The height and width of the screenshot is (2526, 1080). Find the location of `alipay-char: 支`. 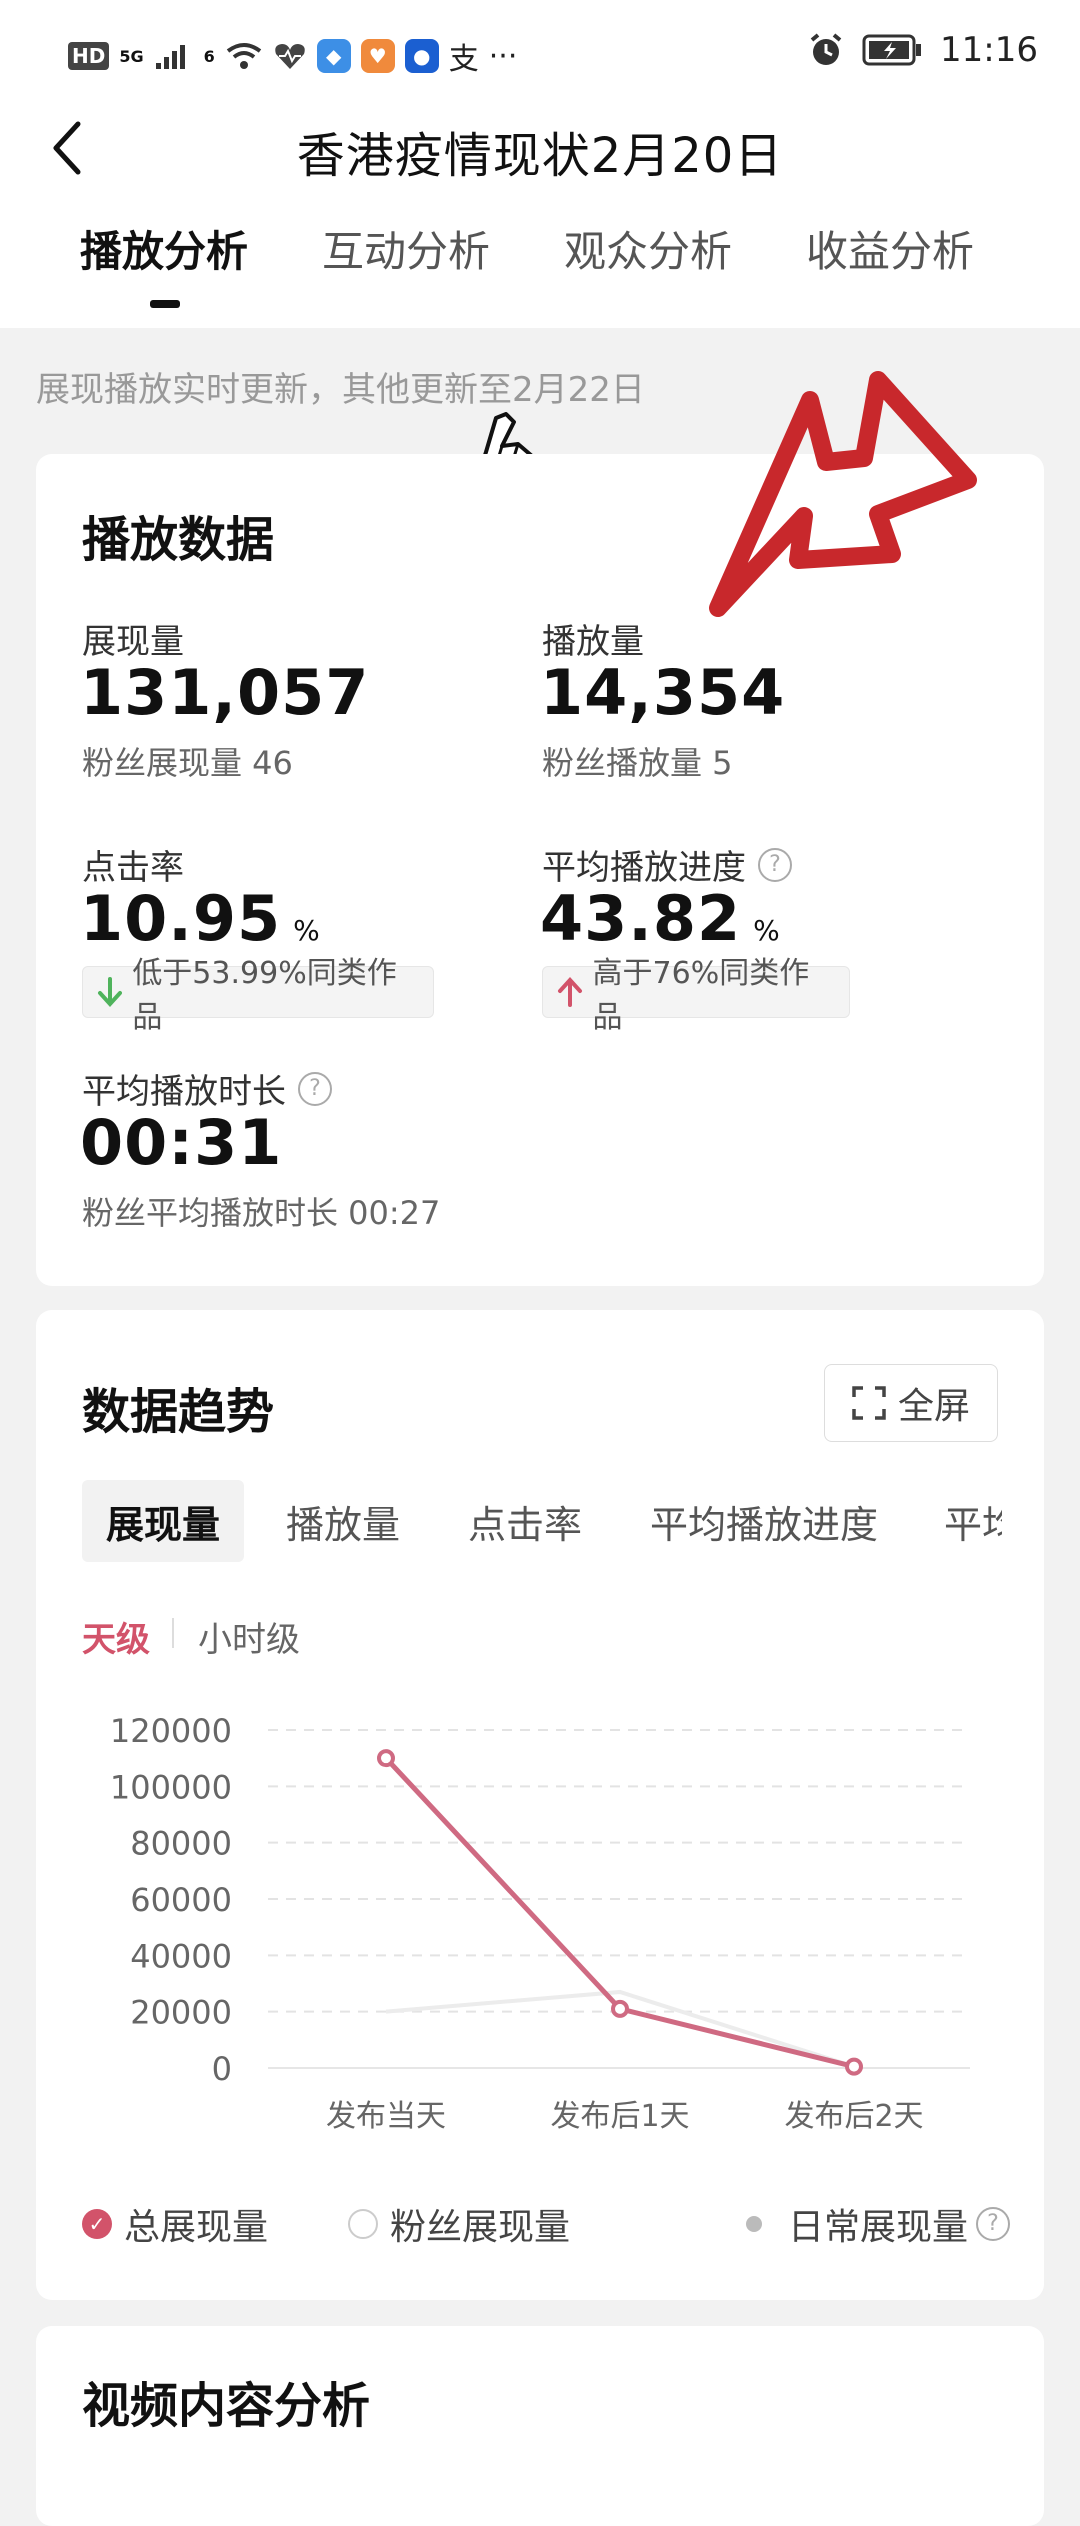

alipay-char: 支 is located at coordinates (463, 59).